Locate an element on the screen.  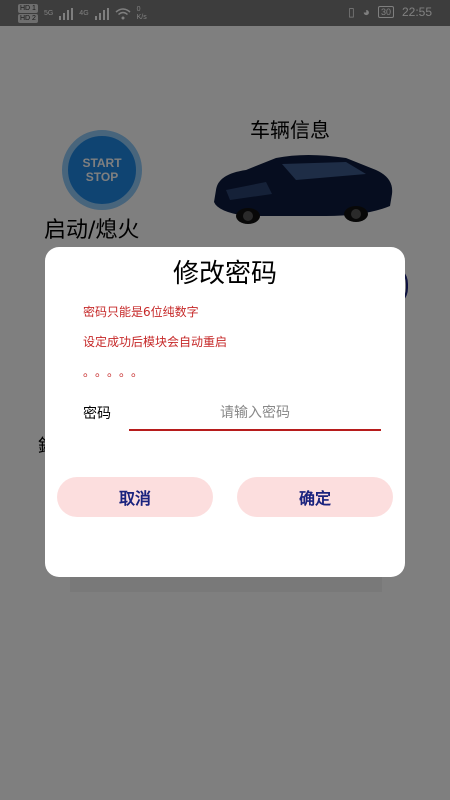
password-input is located at coordinates (255, 414).